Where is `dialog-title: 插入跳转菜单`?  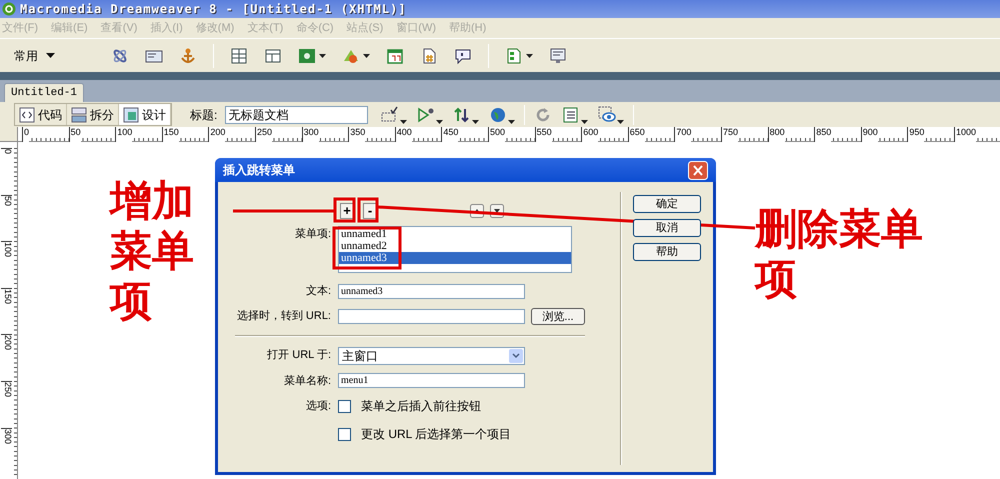
dialog-title: 插入跳转菜单 is located at coordinates (259, 170).